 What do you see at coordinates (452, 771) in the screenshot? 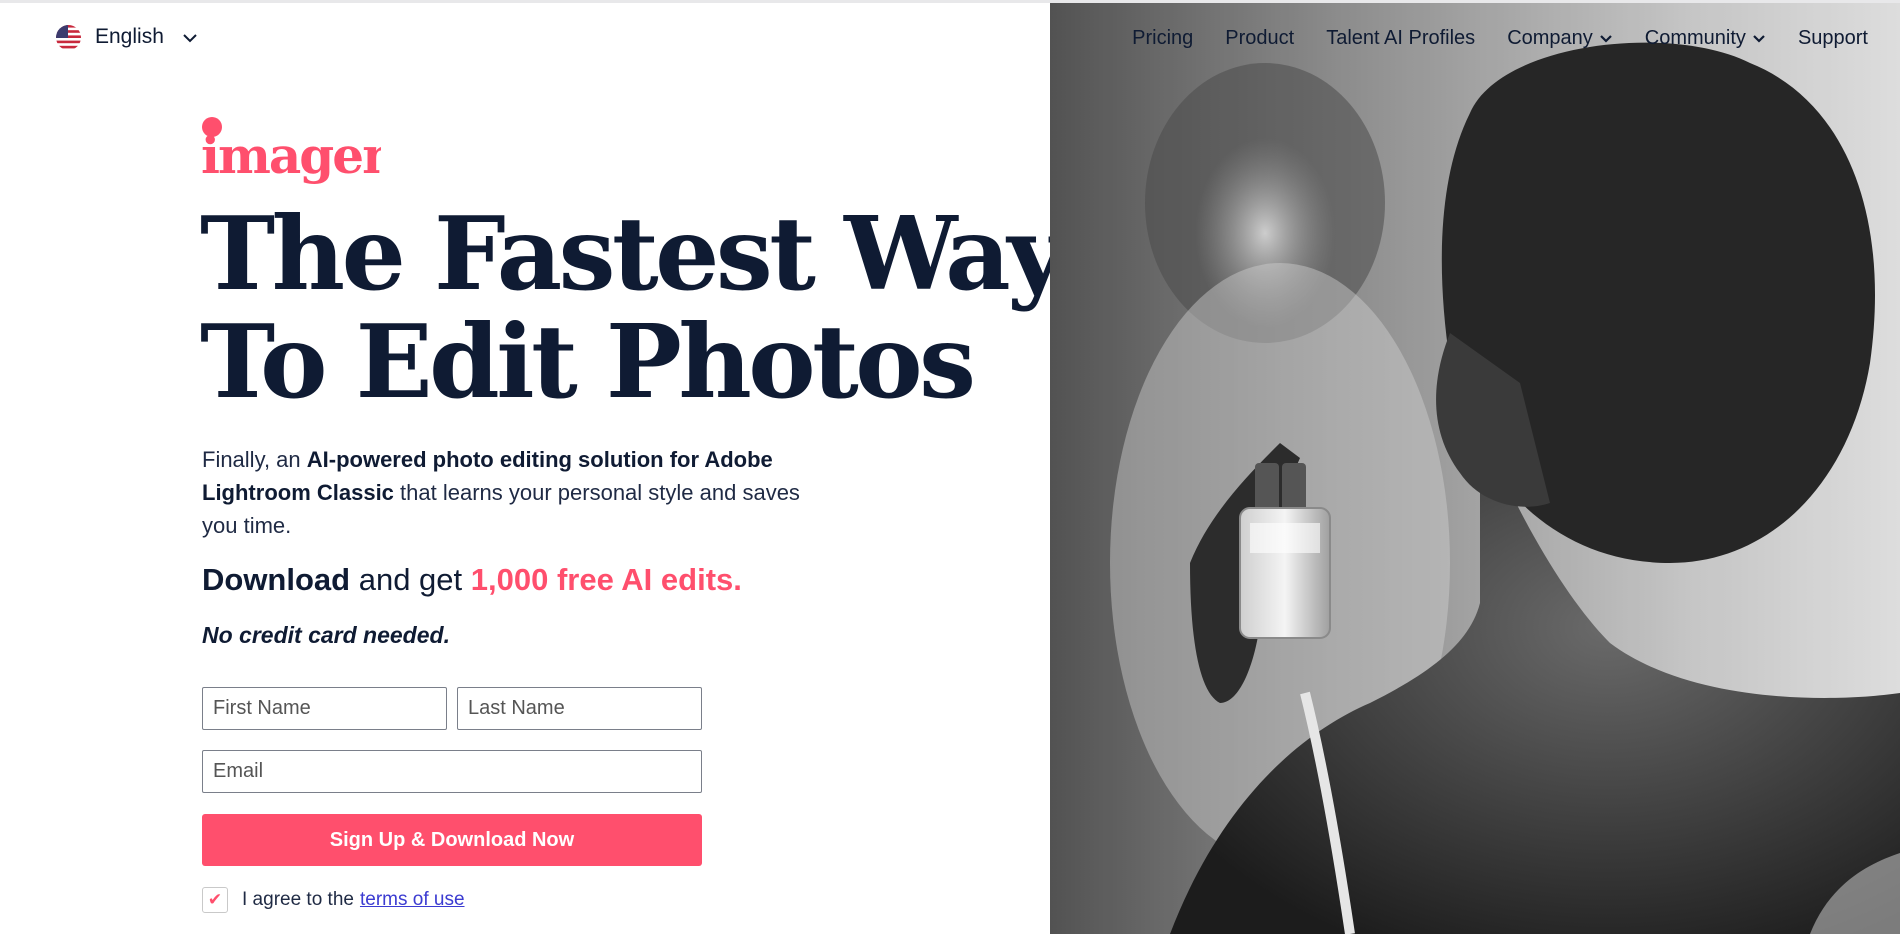
I see `email-field` at bounding box center [452, 771].